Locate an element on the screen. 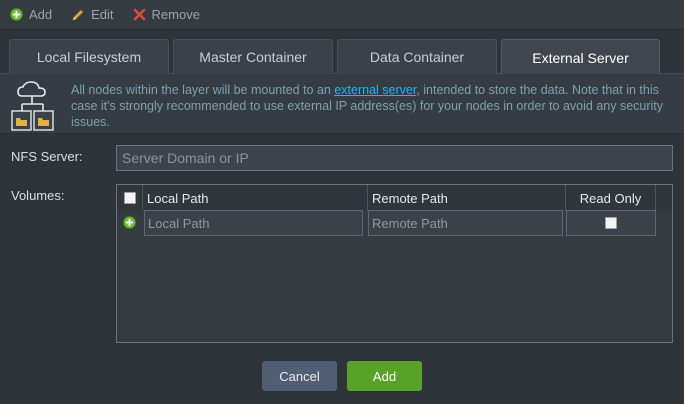 This screenshot has width=684, height=404. remove-x-icon is located at coordinates (139, 14).